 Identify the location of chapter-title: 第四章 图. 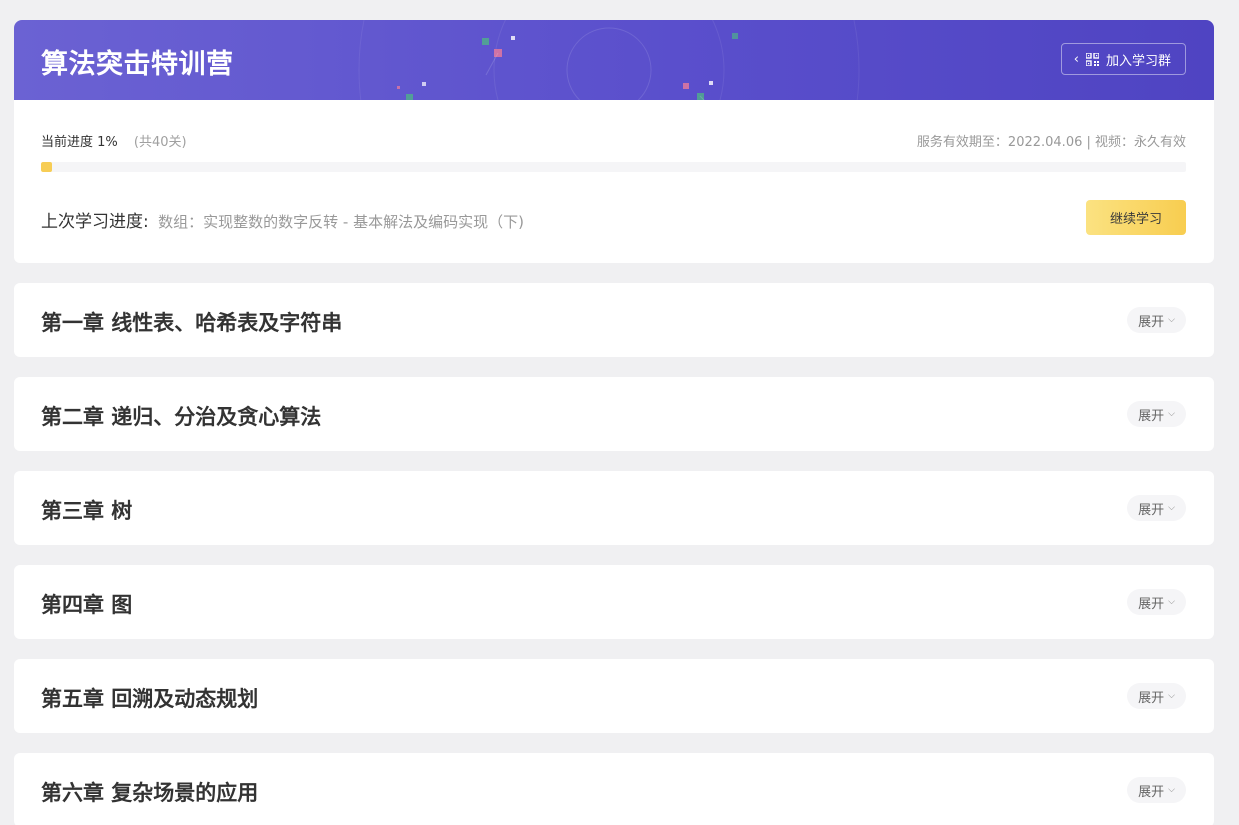
(87, 605).